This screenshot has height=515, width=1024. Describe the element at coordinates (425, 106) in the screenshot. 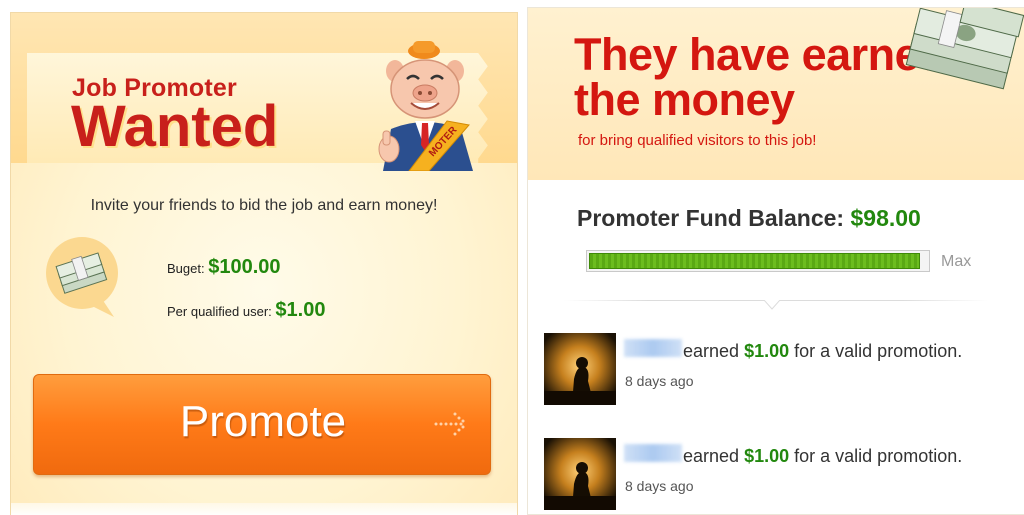

I see `pig-mascot-icon: MOTER` at that location.